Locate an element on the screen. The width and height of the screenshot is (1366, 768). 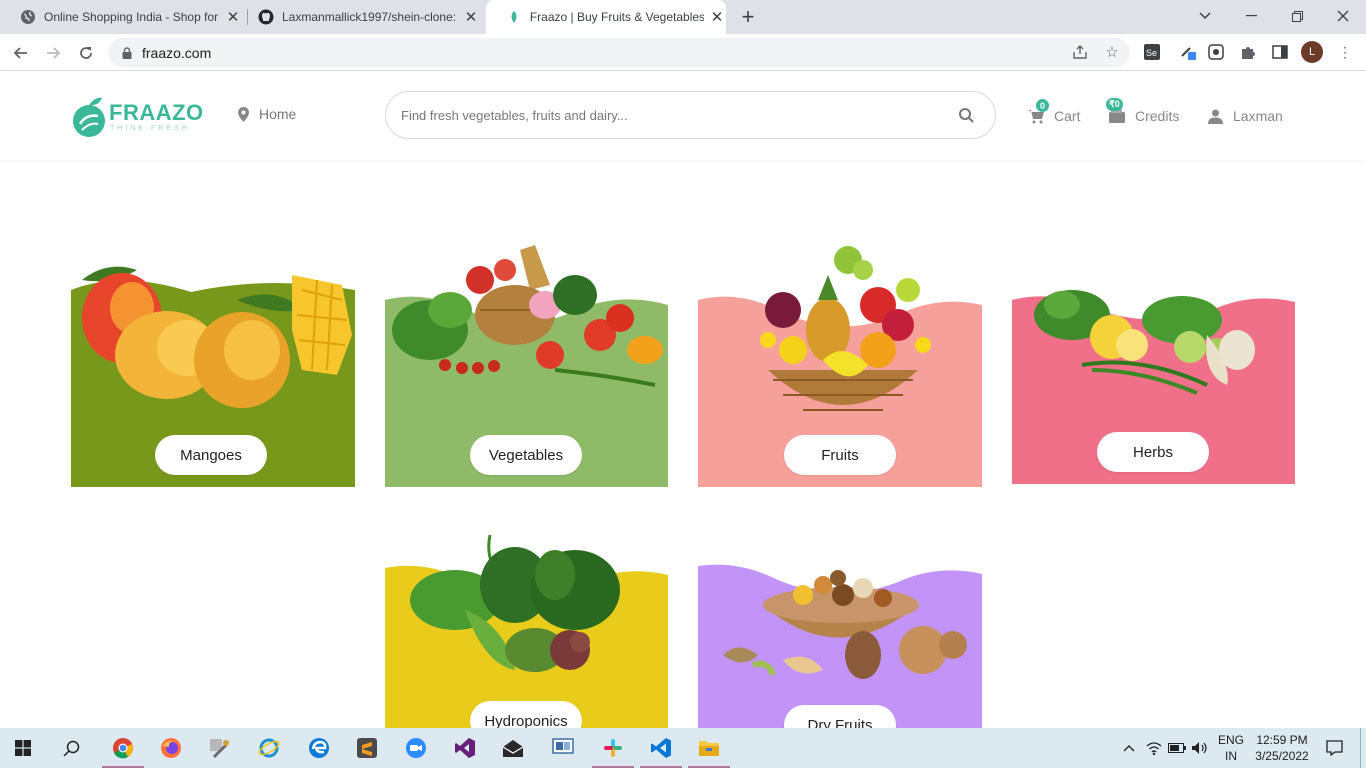
svg-text: Se is located at coordinates (1151, 53).